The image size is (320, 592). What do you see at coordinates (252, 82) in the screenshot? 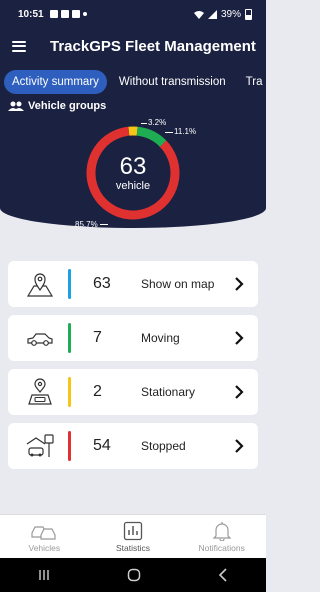
I see `tab-partial: Tra` at bounding box center [252, 82].